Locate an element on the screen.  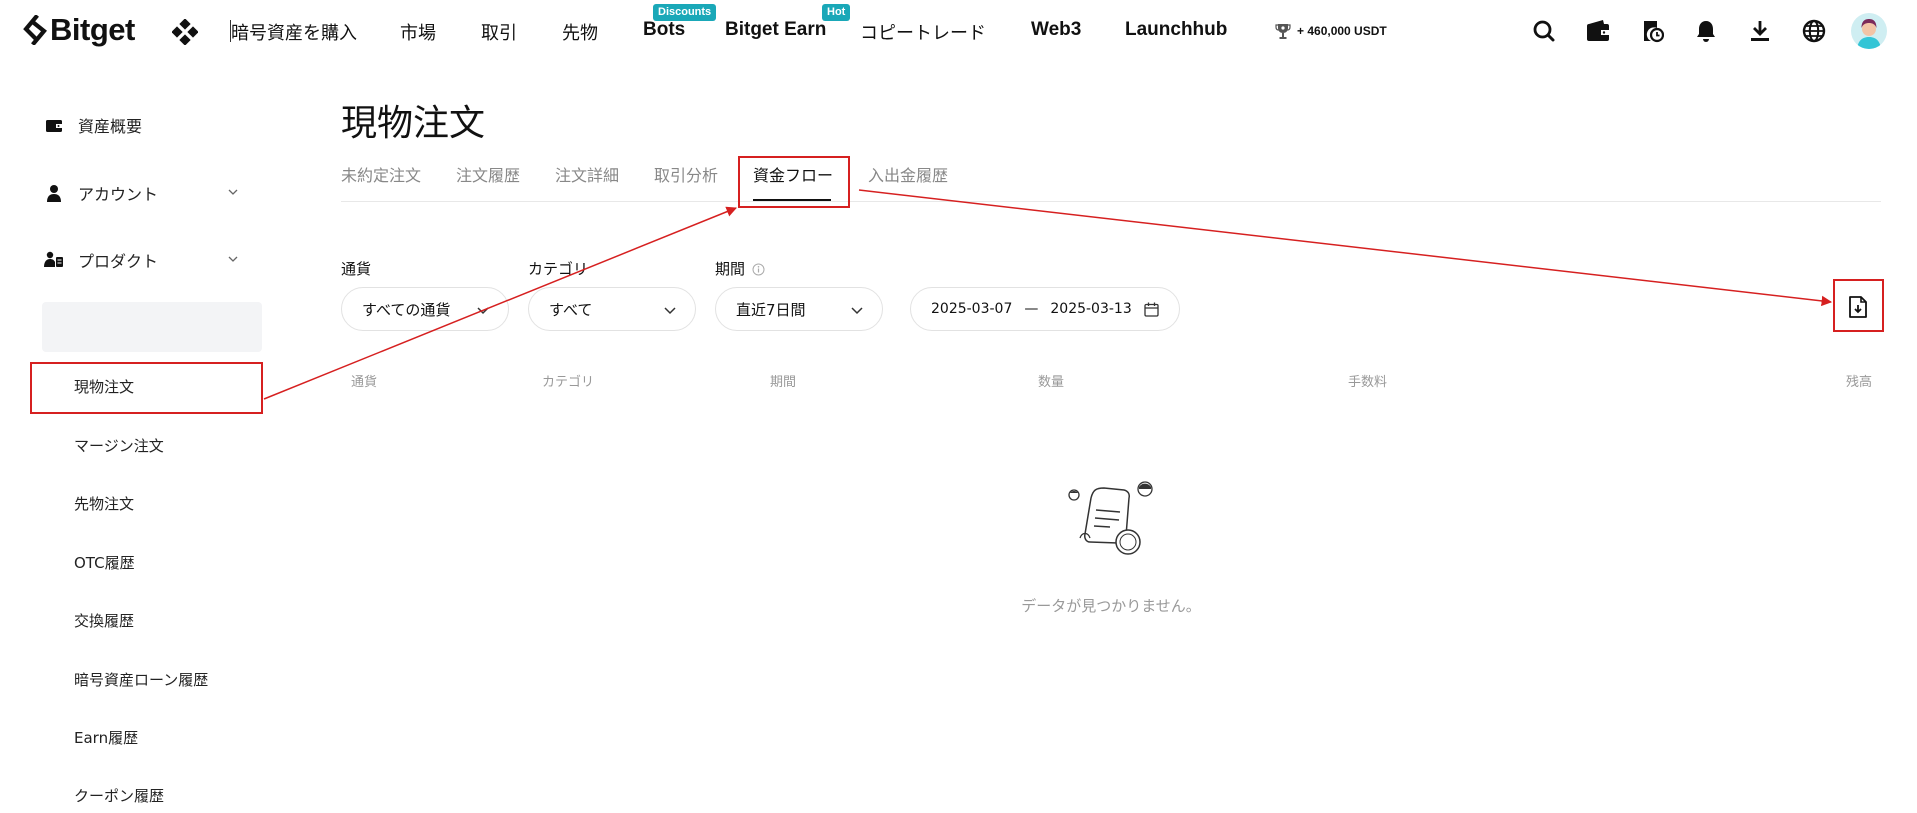
tab-trade-analysis: 取引分析 is located at coordinates (686, 174).